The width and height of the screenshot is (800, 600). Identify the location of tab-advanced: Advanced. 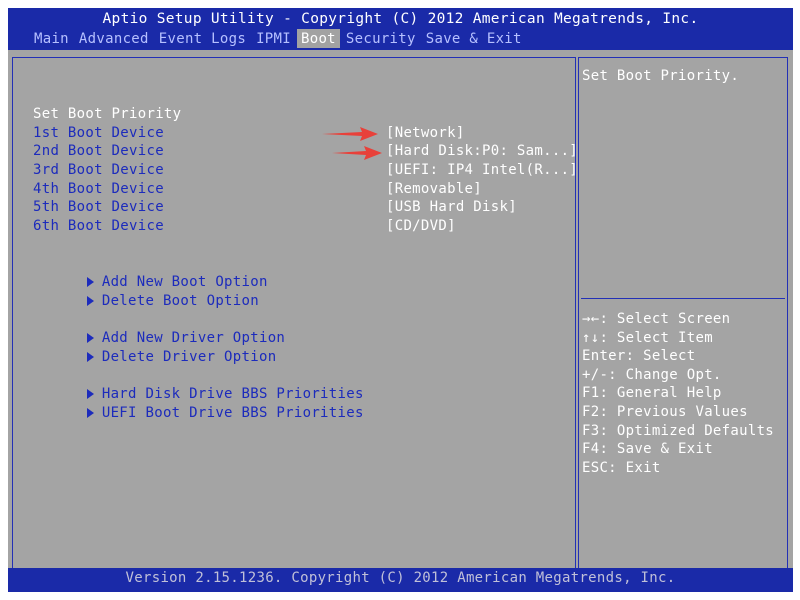
(114, 38).